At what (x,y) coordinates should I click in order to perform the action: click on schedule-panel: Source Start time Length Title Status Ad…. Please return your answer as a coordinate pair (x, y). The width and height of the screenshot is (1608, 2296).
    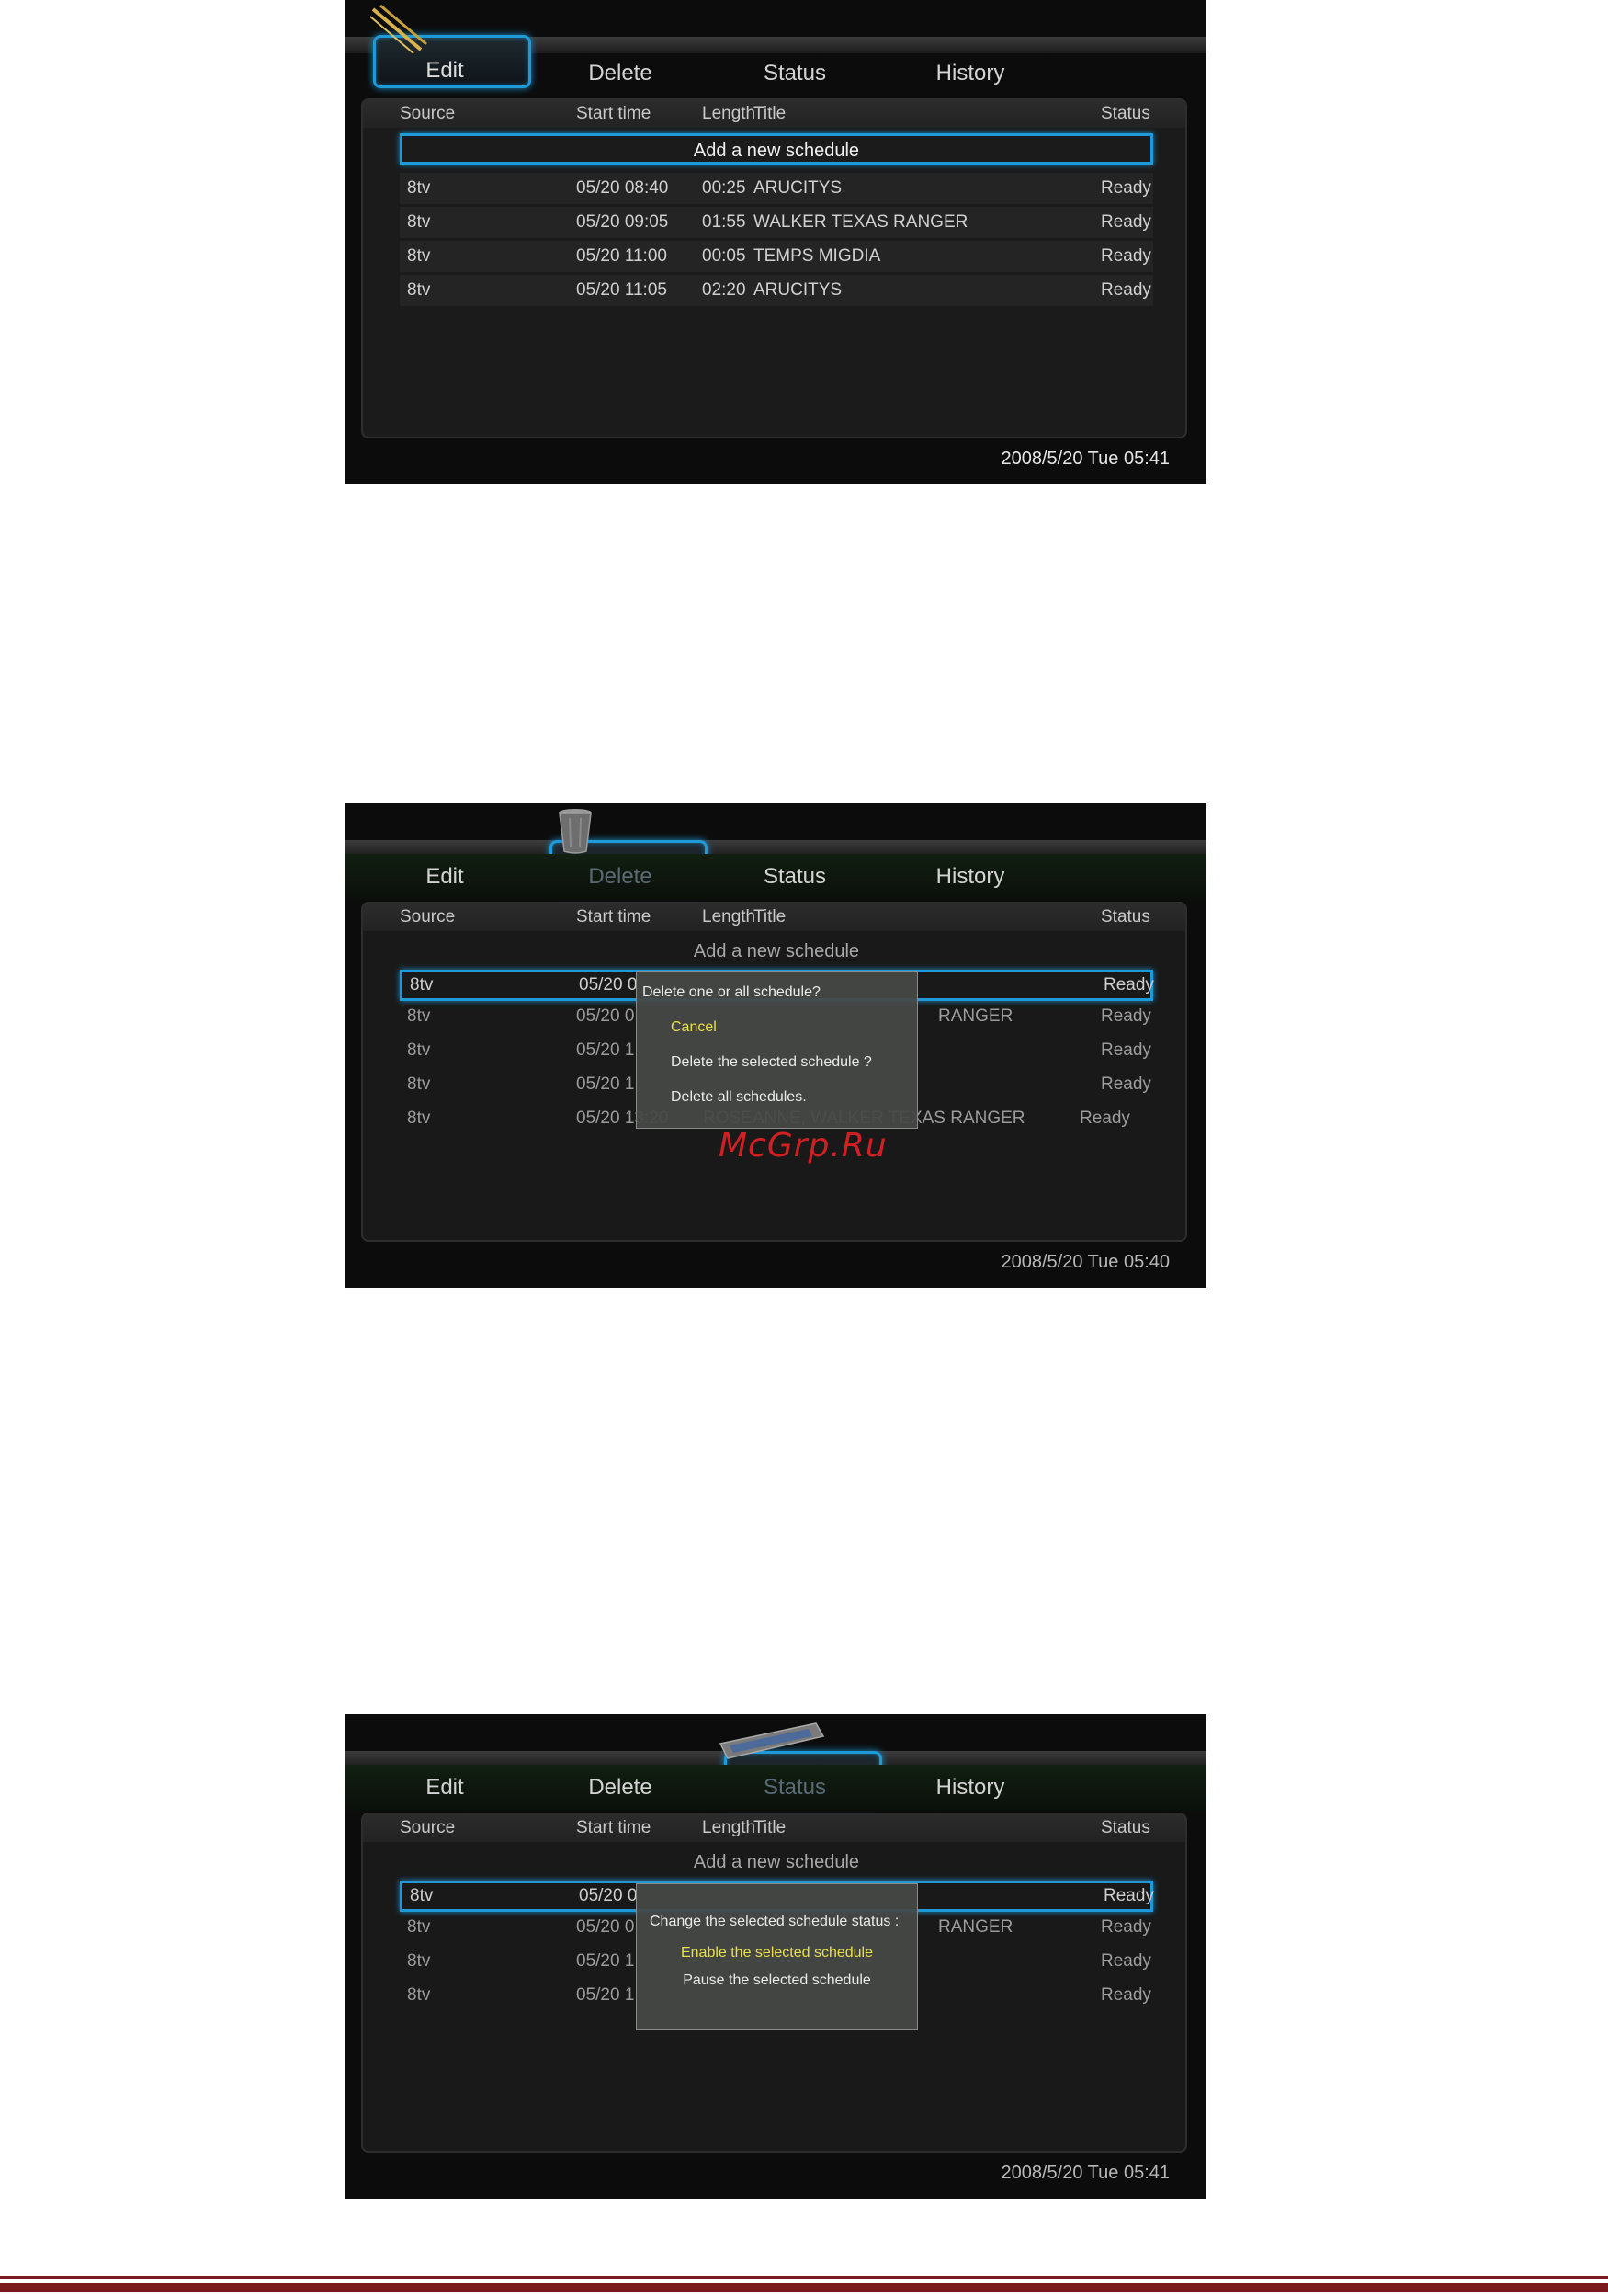
    Looking at the image, I should click on (774, 268).